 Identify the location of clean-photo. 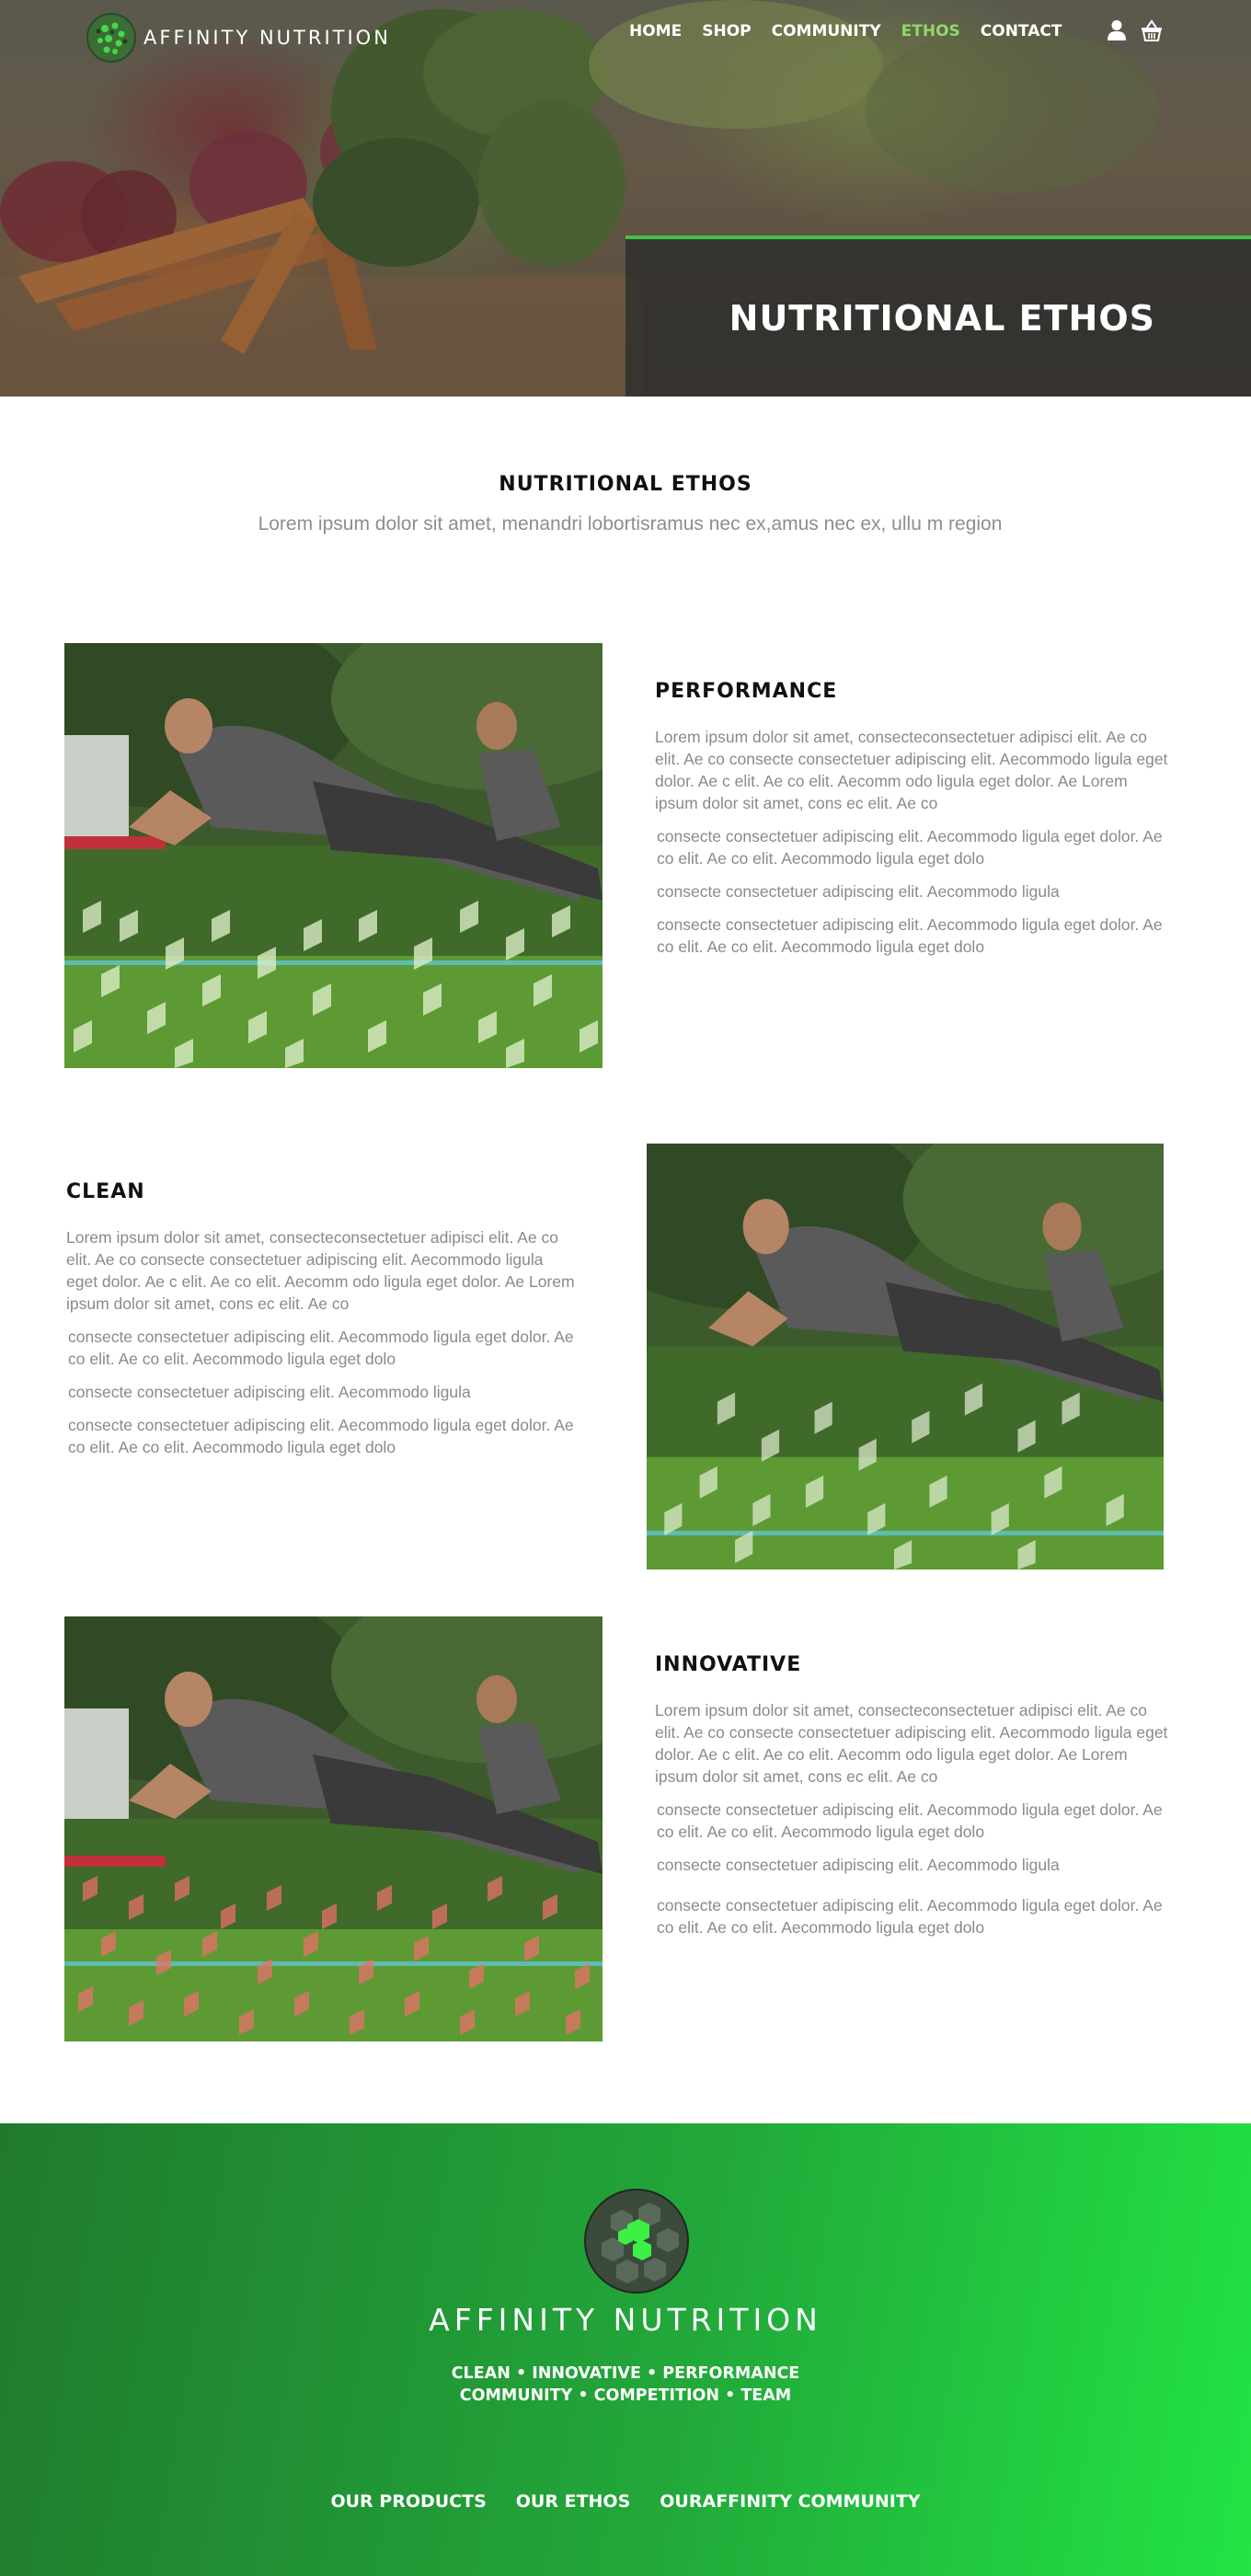
(905, 1357).